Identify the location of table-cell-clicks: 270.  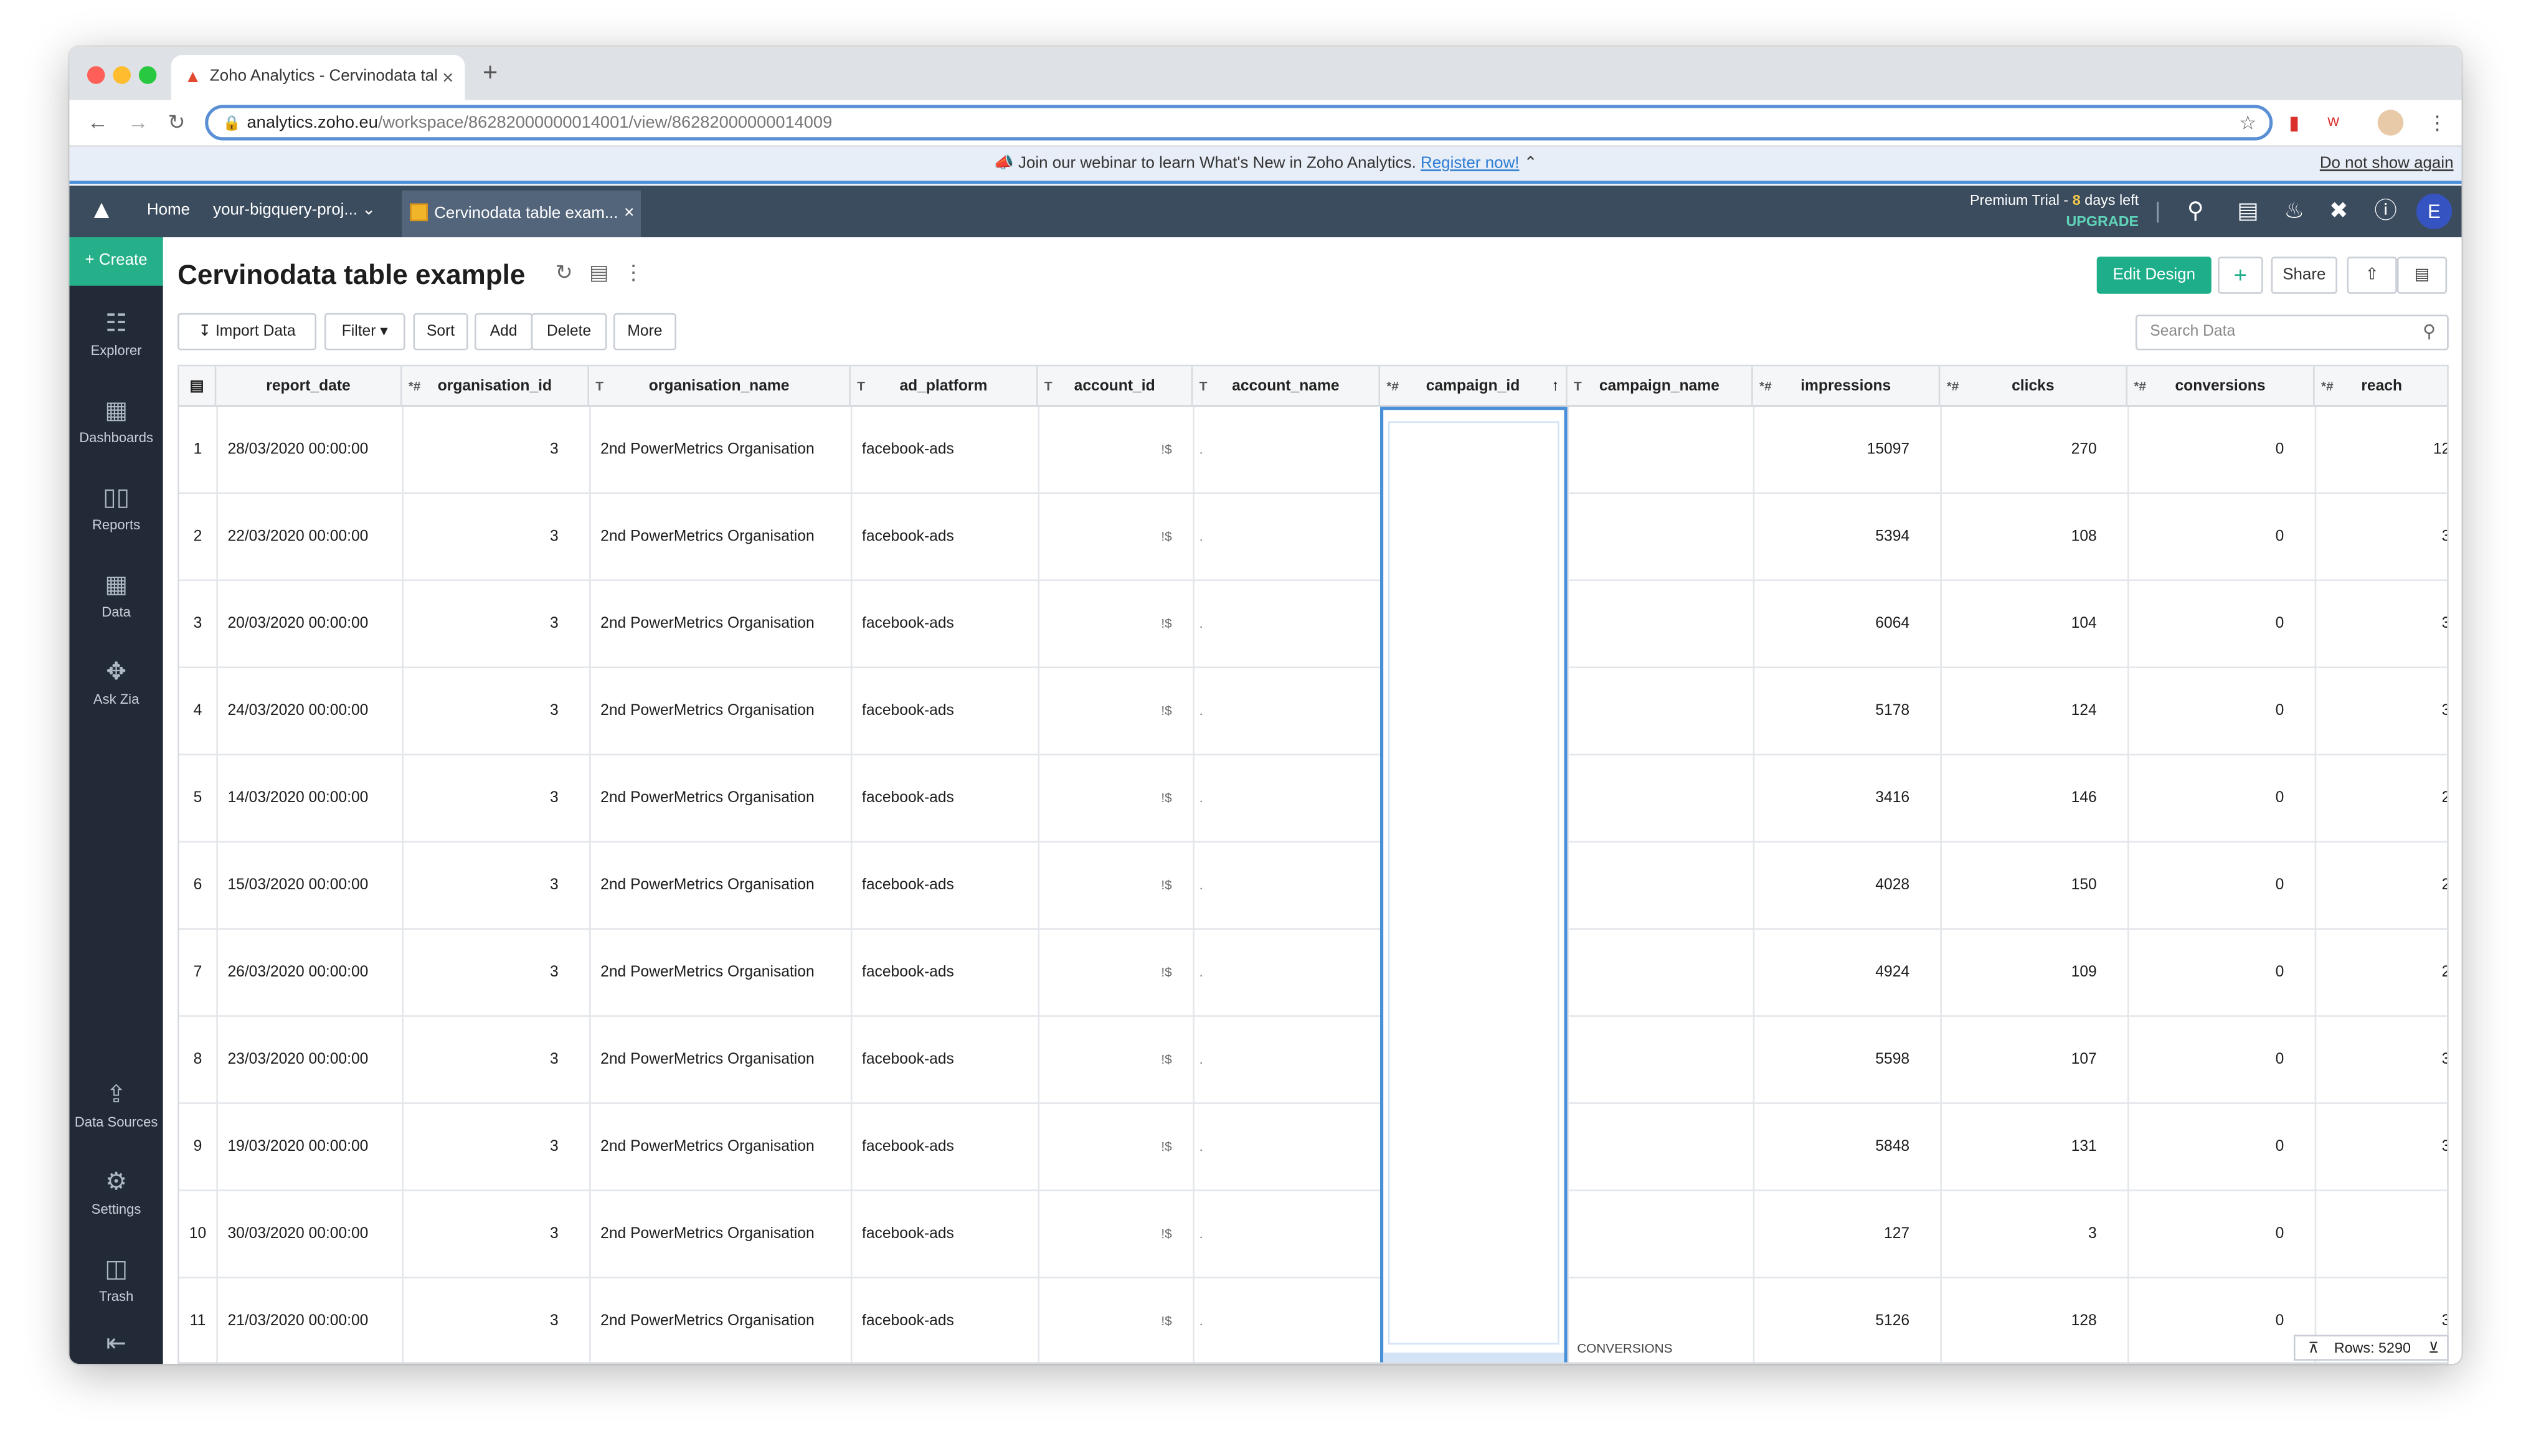
(2025, 450).